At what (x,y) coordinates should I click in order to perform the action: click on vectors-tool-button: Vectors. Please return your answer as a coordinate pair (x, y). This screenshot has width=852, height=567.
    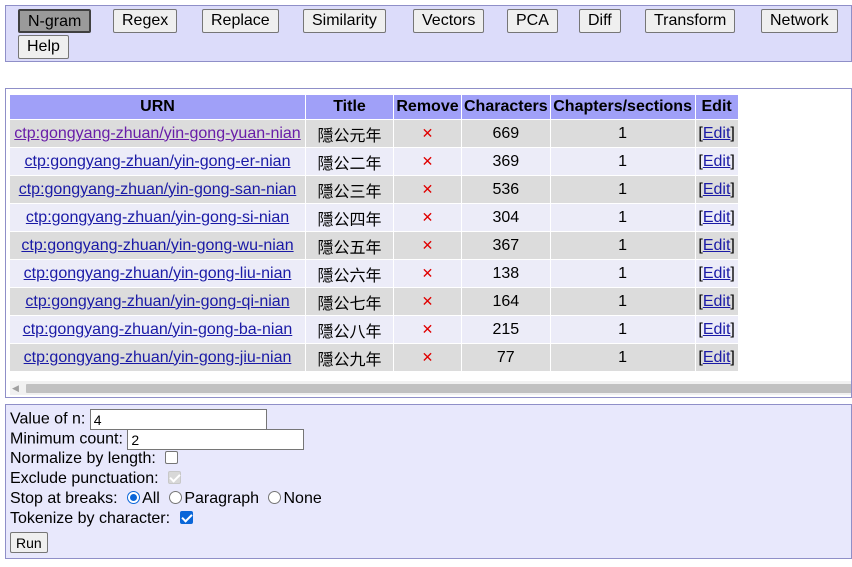
    Looking at the image, I should click on (449, 21).